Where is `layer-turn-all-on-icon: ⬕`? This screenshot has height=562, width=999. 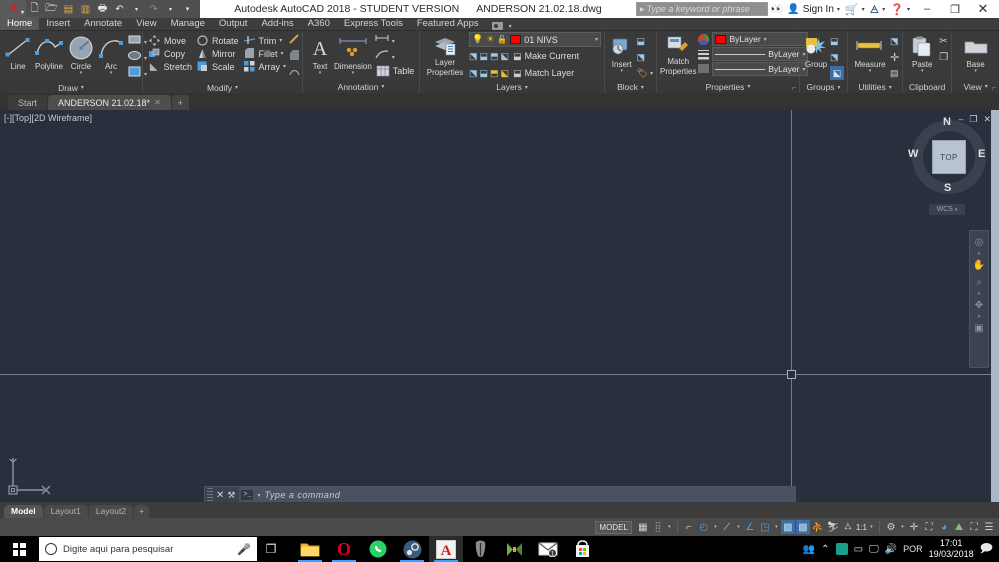
layer-turn-all-on-icon: ⬕ is located at coordinates (505, 56).